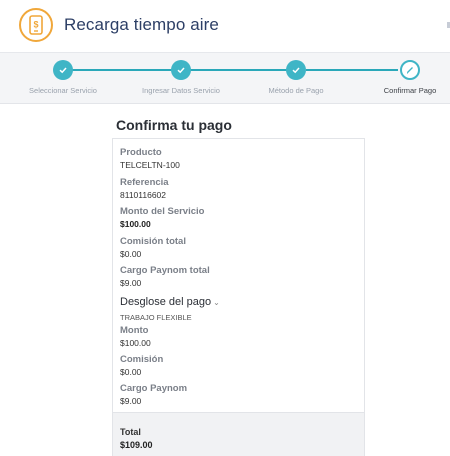  I want to click on header: $ Recarga tiempo aire, so click(225, 26).